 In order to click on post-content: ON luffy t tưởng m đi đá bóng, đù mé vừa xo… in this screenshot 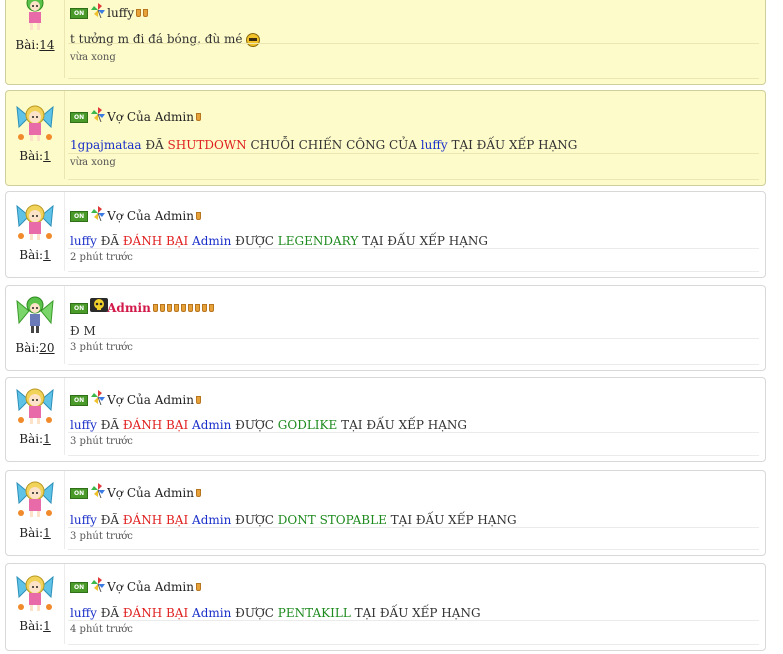, I will do `click(411, 42)`.